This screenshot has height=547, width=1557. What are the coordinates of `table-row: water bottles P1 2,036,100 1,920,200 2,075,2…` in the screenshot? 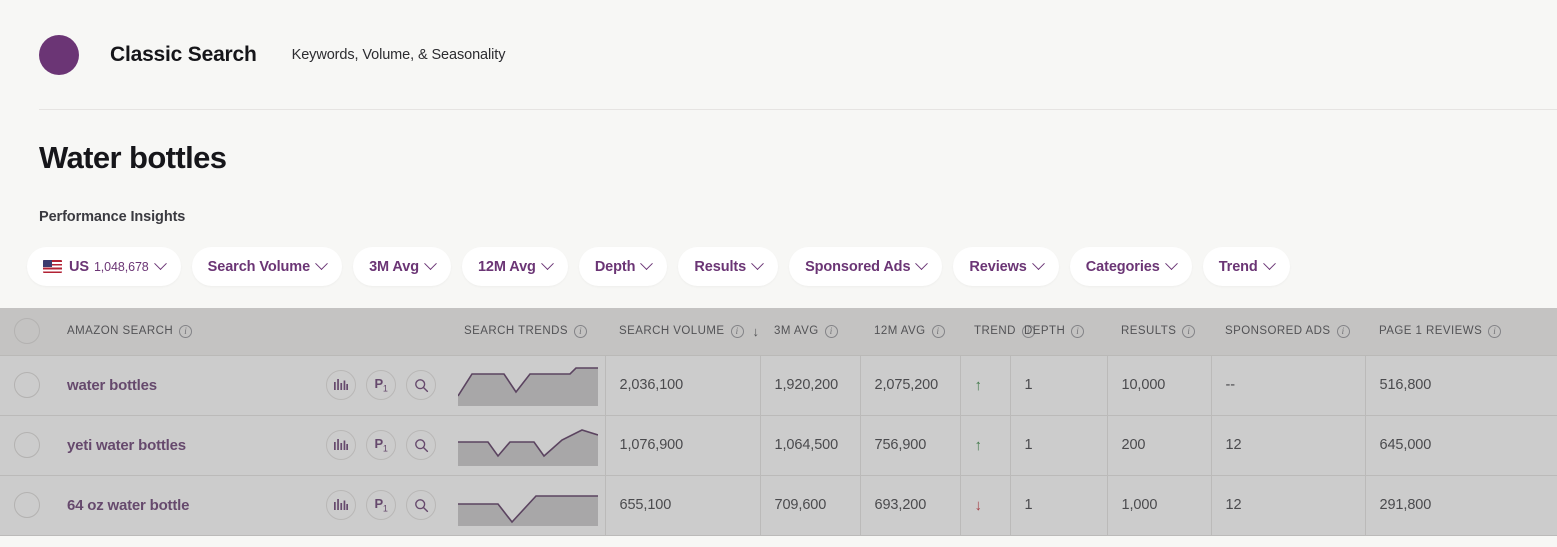 It's located at (778, 385).